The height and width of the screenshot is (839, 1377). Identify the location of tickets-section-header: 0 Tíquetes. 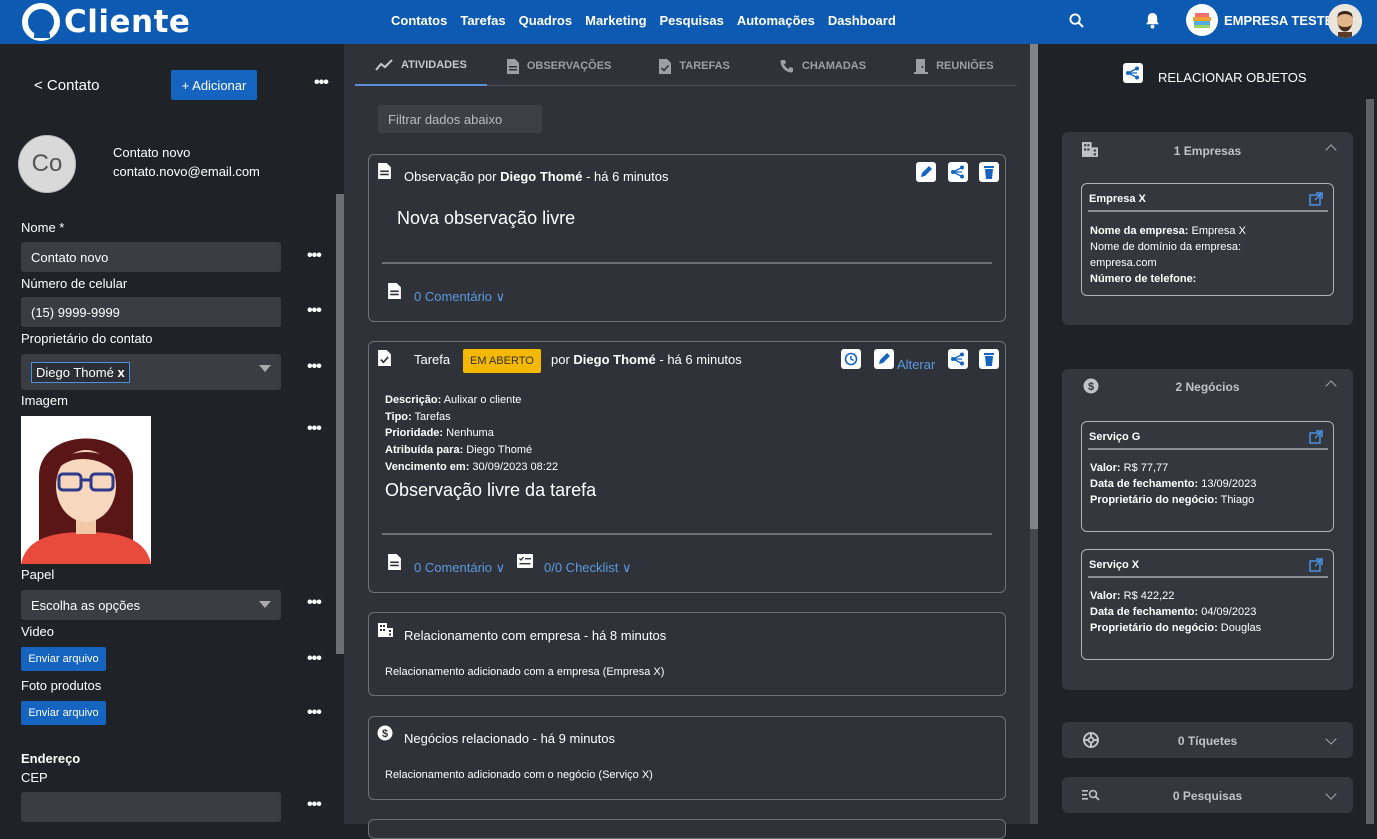
(1207, 741).